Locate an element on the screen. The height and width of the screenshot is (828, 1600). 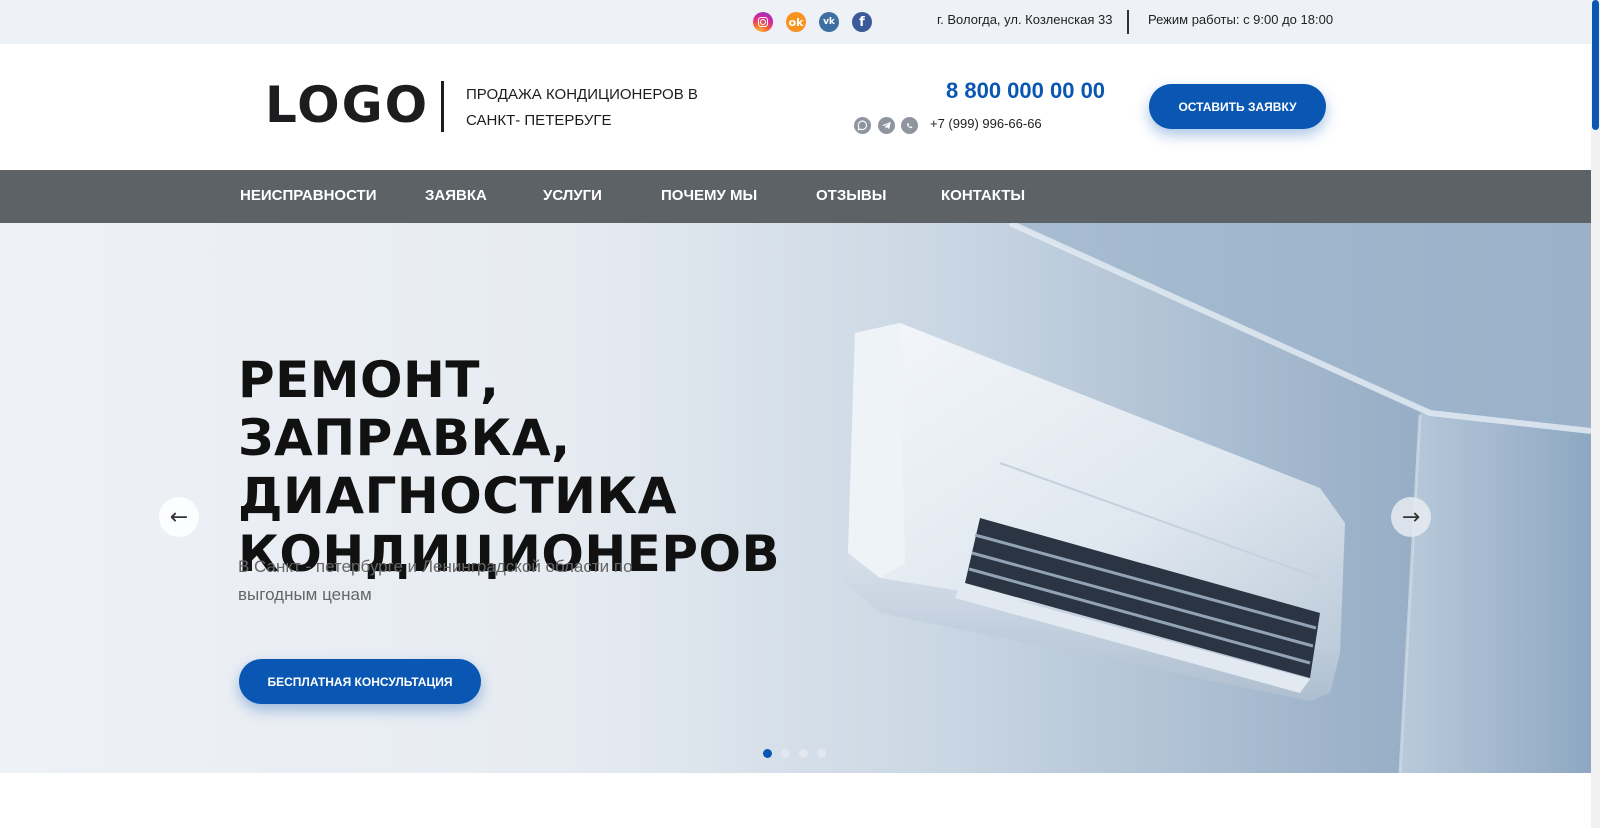
nav-item-request: ЗАЯВКА is located at coordinates (456, 195).